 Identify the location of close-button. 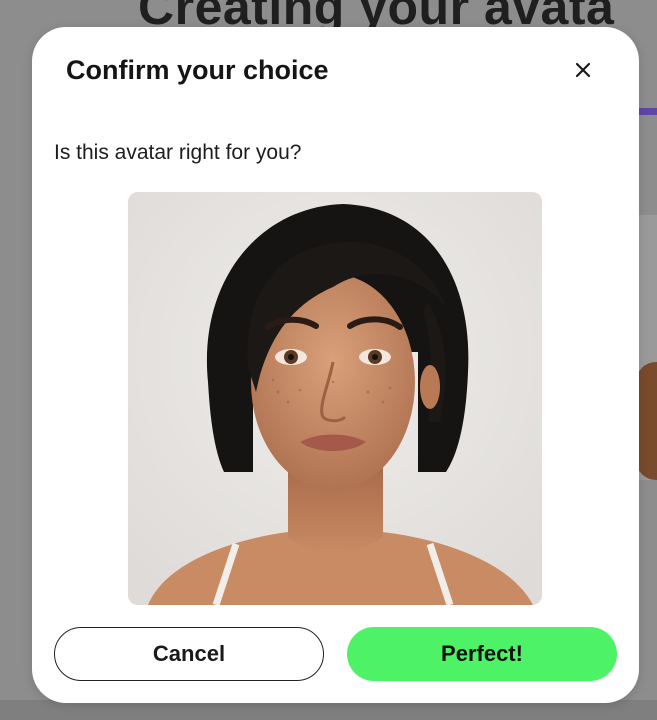
(583, 70).